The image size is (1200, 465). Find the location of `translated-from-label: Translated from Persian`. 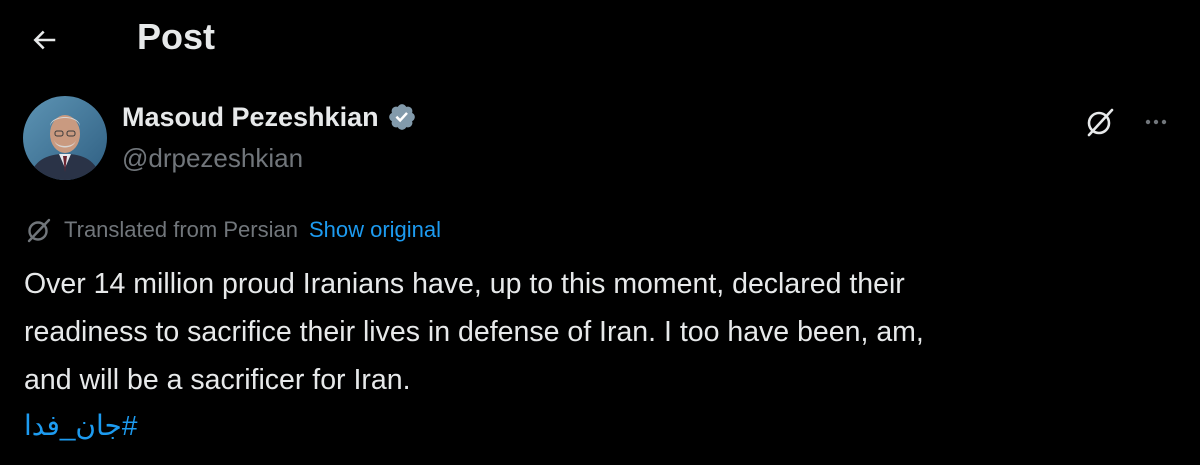

translated-from-label: Translated from Persian is located at coordinates (181, 229).